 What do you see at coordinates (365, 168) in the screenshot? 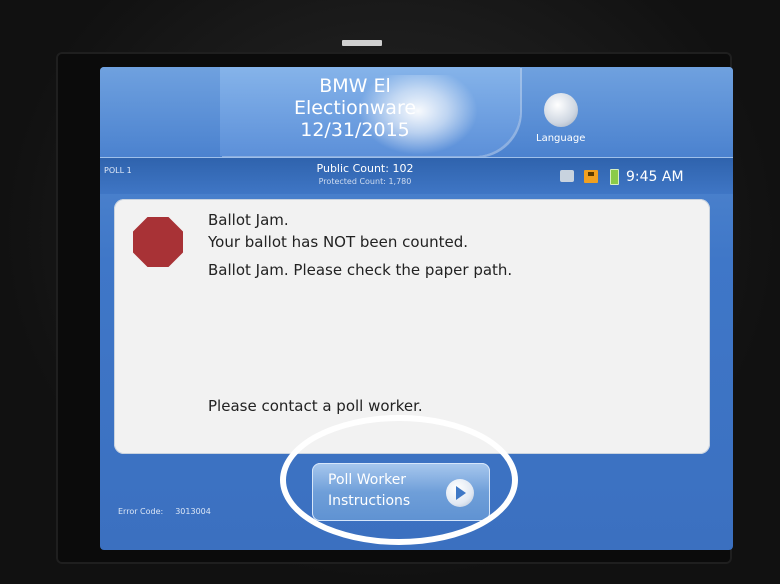
I see `public-count: Public Count: 102` at bounding box center [365, 168].